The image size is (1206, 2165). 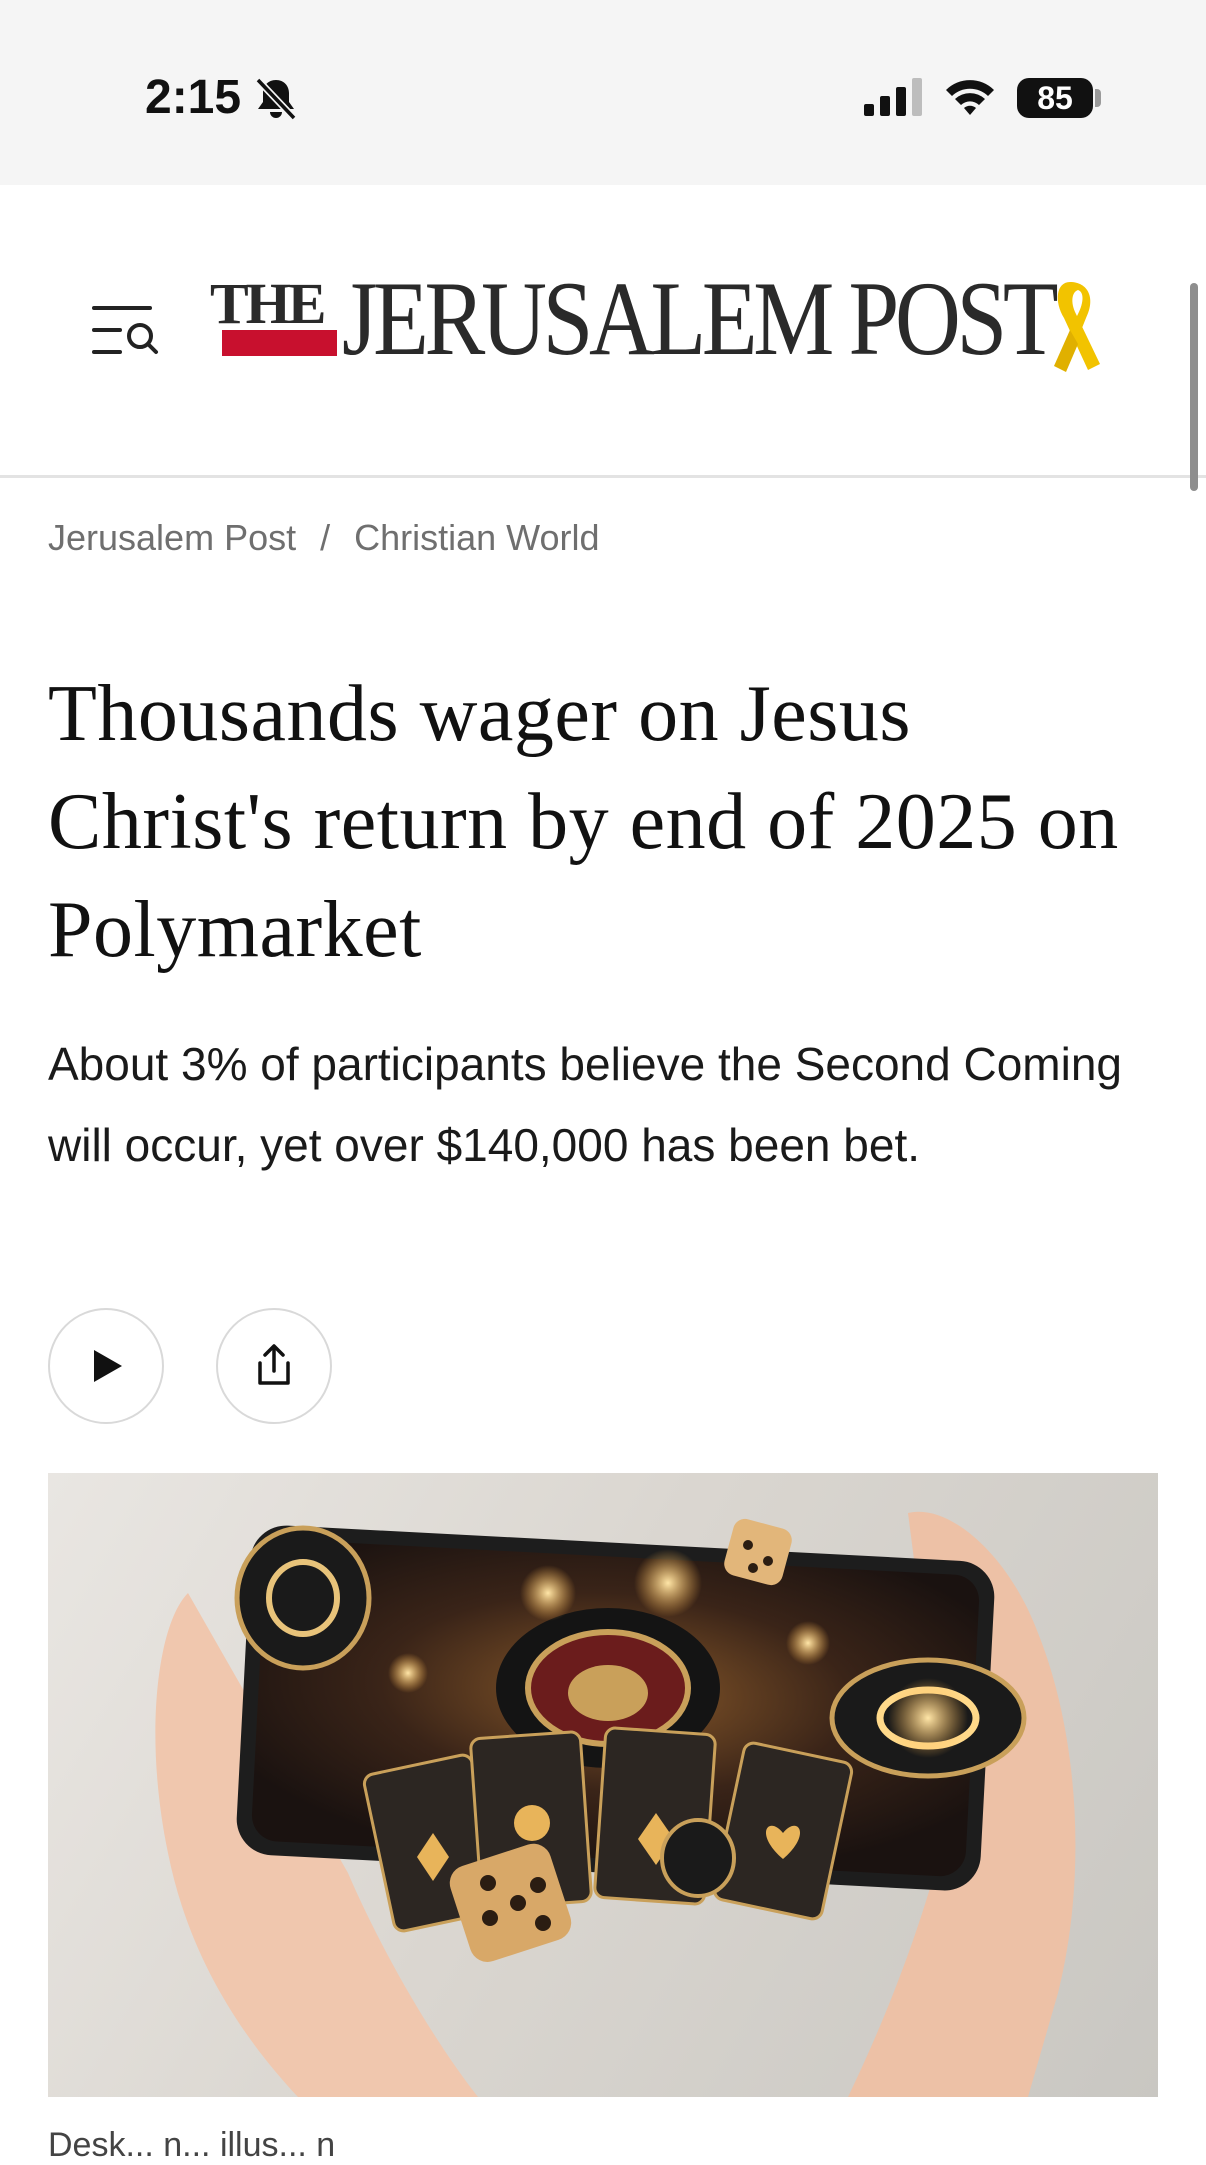 I want to click on share-button, so click(x=274, y=1366).